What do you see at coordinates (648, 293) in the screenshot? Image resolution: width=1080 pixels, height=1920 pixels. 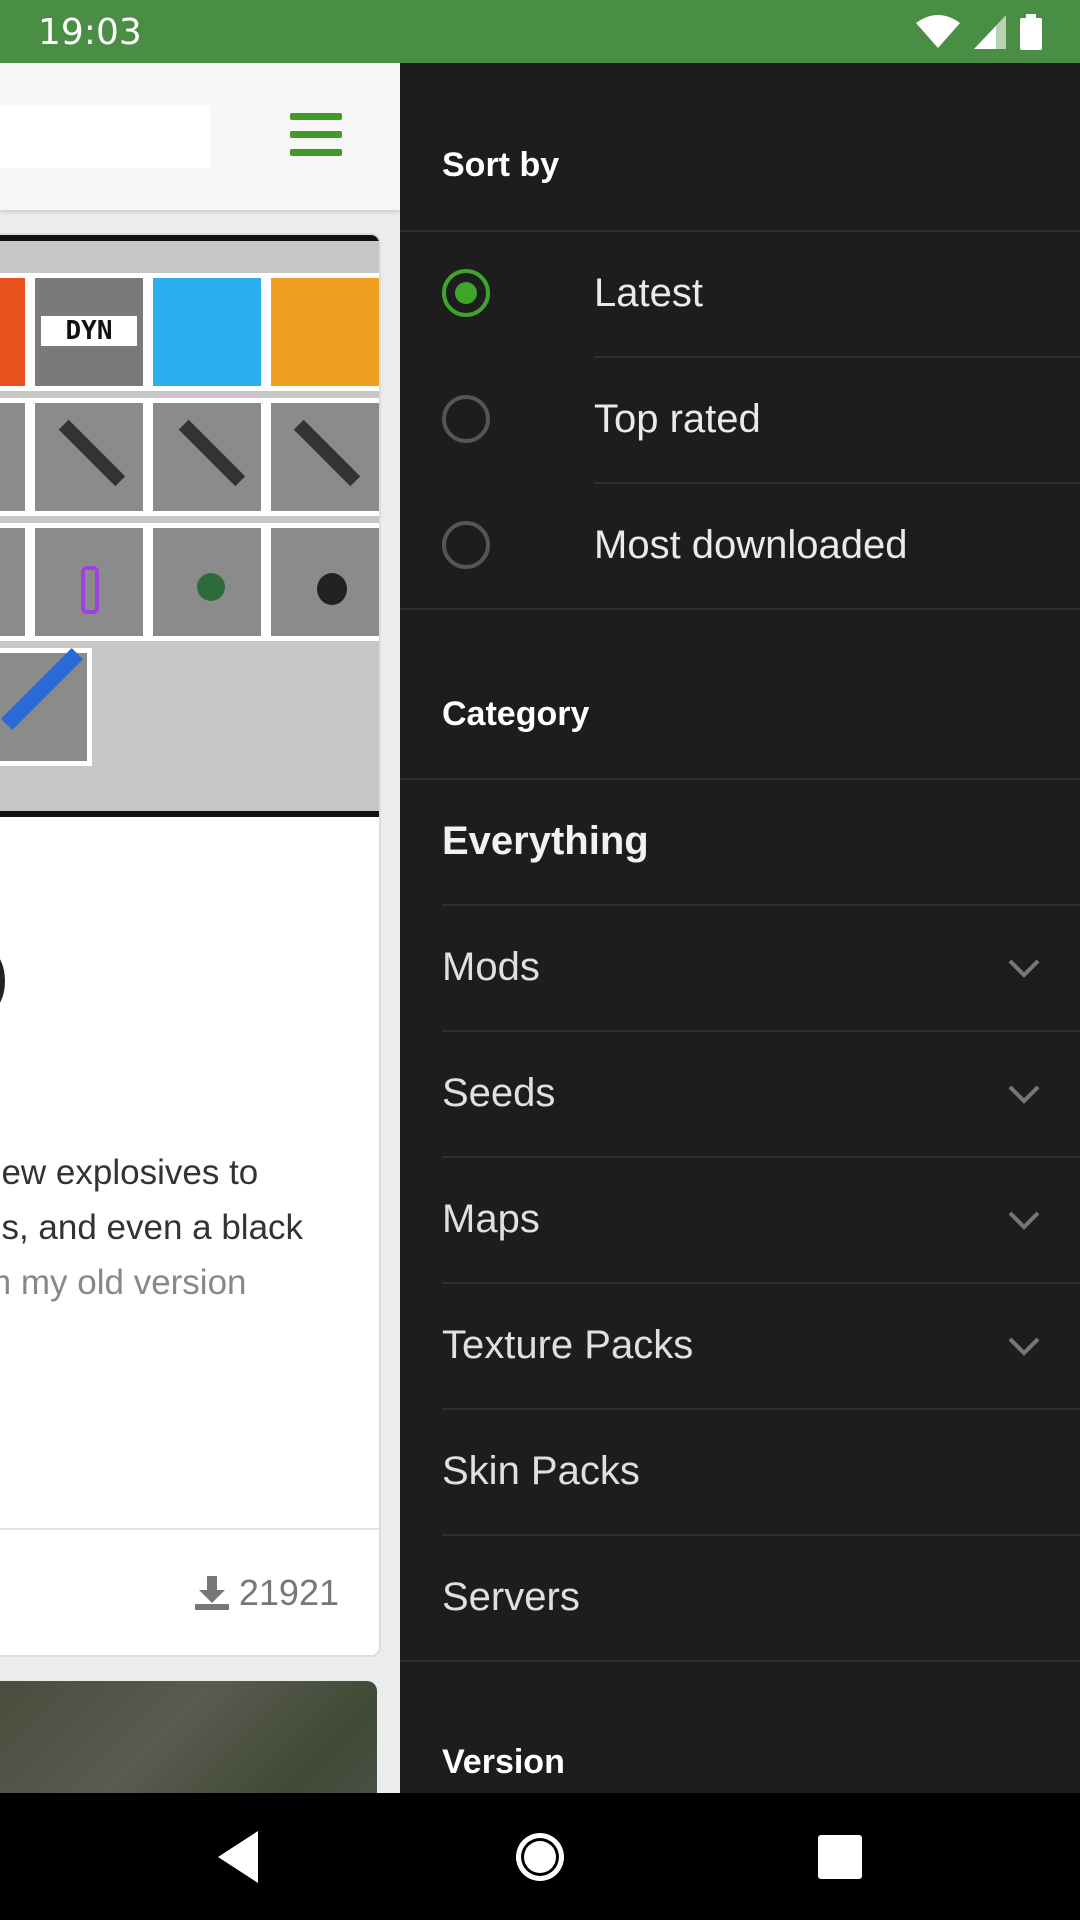 I see `sort-option-label: Latest` at bounding box center [648, 293].